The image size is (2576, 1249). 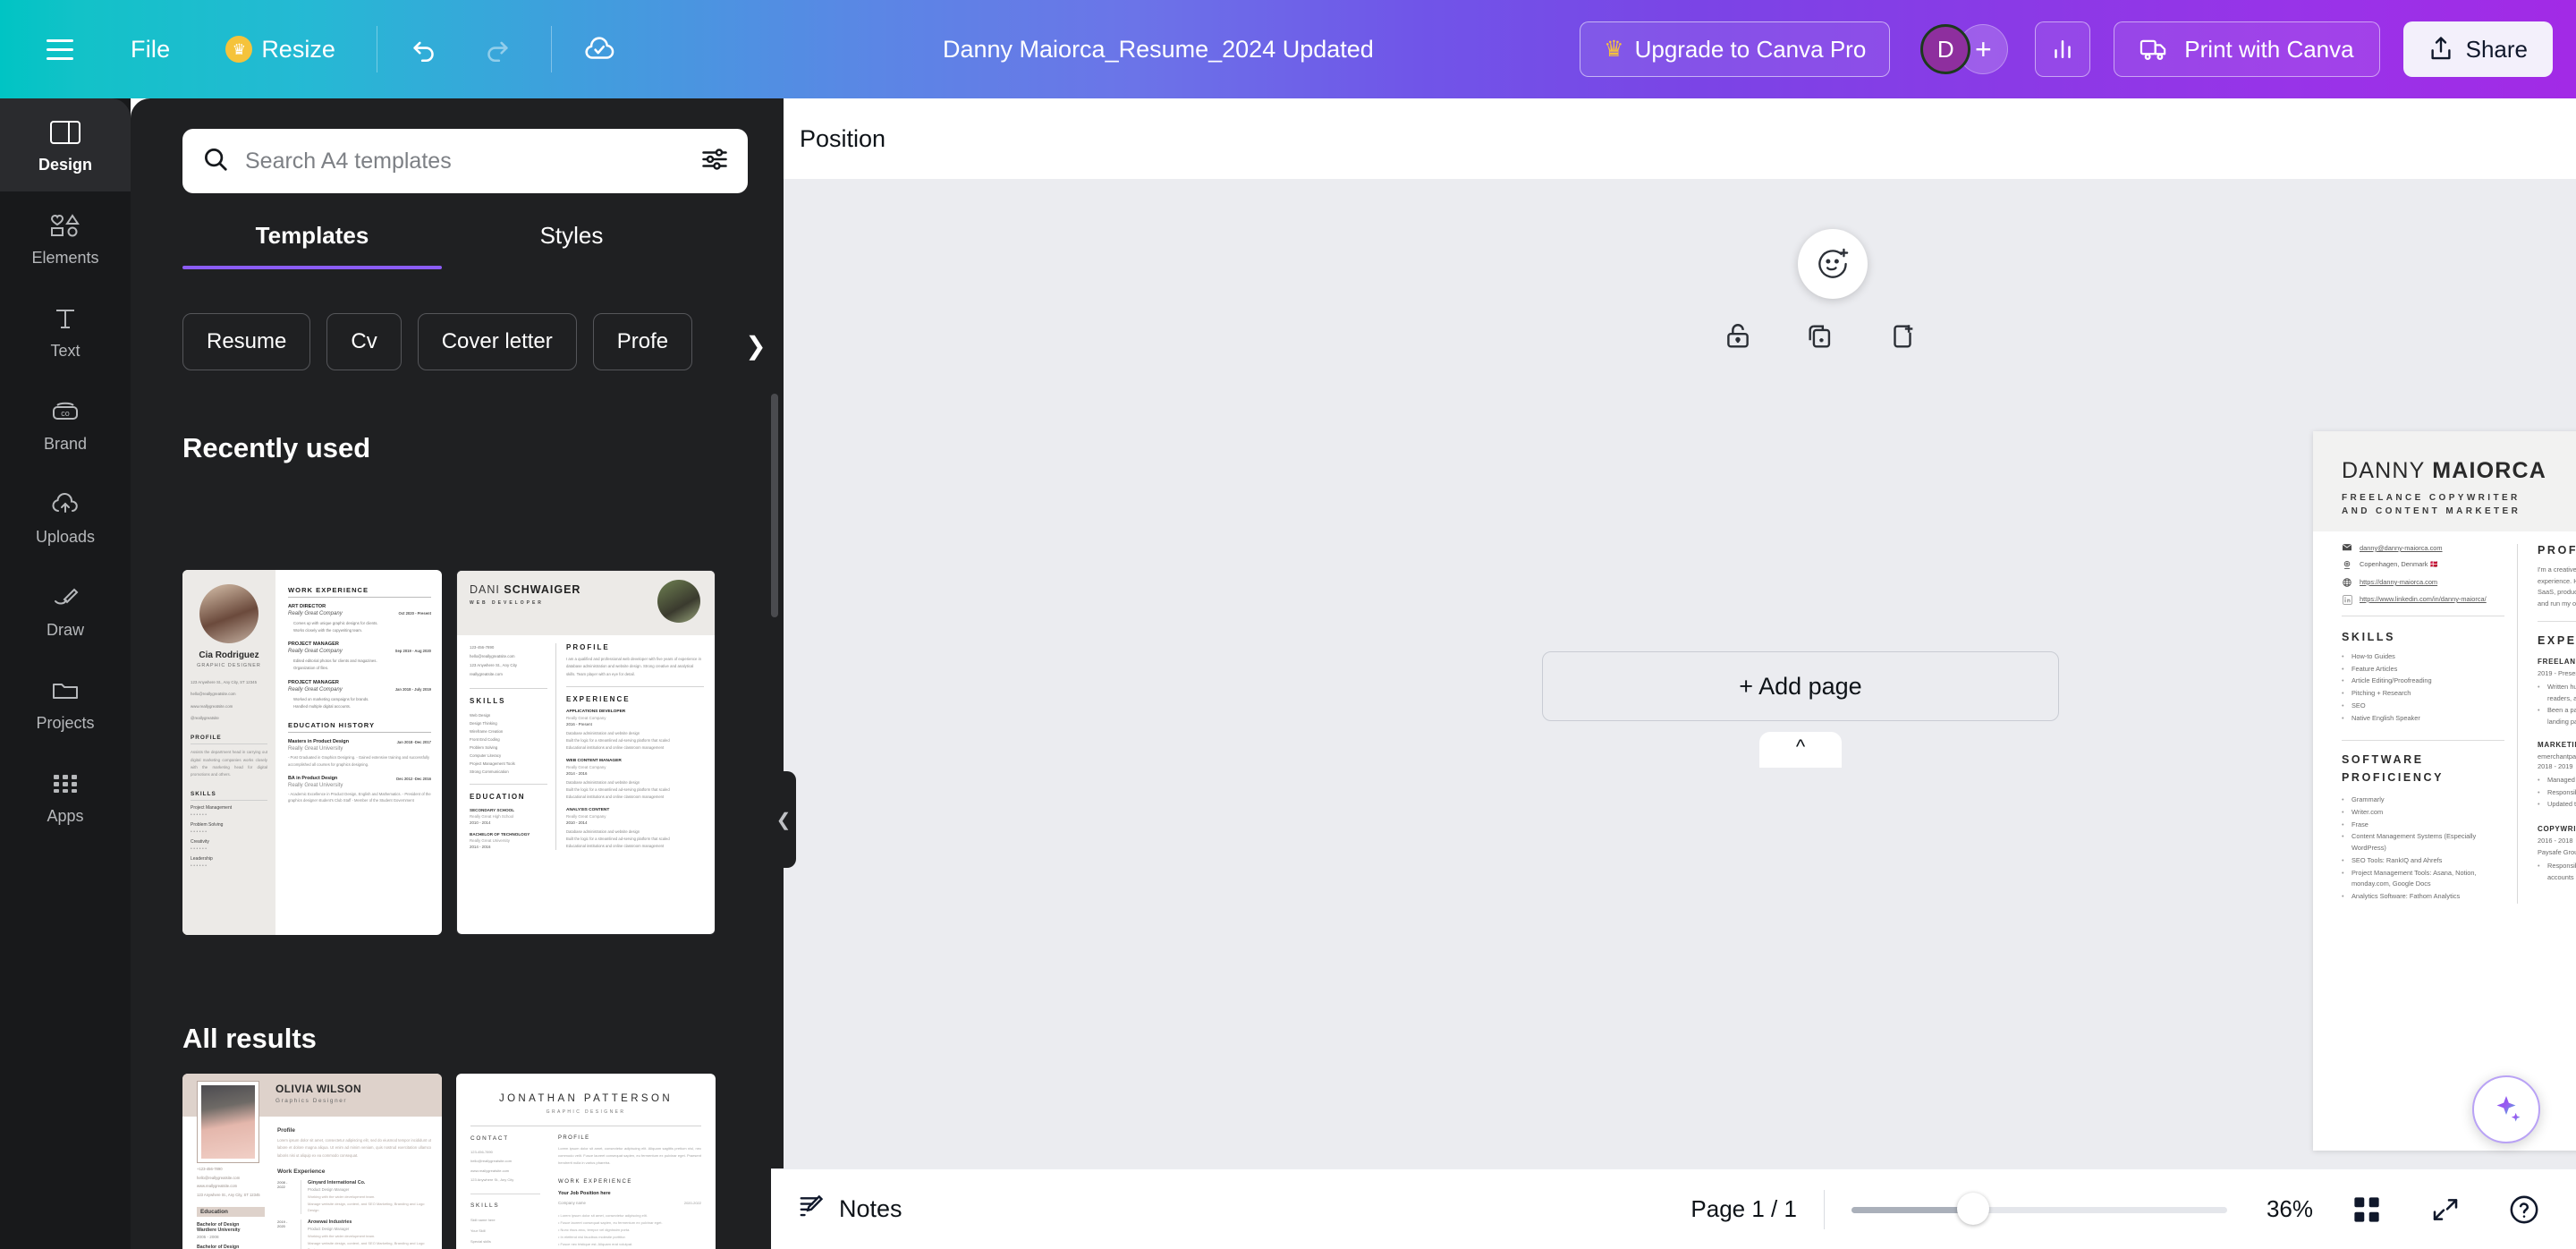 I want to click on resize-button: ♛ Resize, so click(x=280, y=49).